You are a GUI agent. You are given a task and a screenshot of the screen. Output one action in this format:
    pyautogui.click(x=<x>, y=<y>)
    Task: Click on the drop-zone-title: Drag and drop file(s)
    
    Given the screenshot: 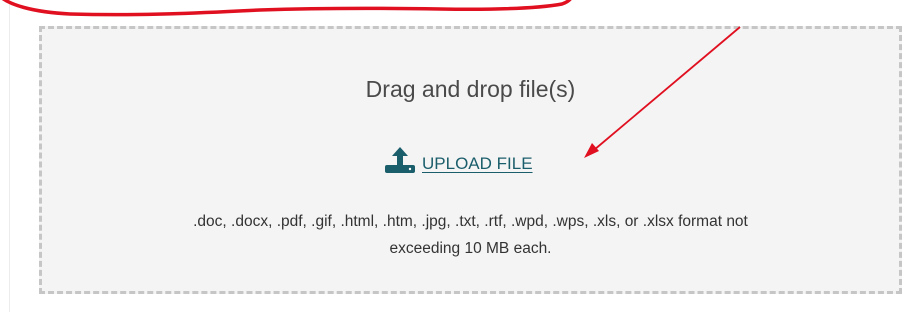 What is the action you would take?
    pyautogui.click(x=470, y=89)
    